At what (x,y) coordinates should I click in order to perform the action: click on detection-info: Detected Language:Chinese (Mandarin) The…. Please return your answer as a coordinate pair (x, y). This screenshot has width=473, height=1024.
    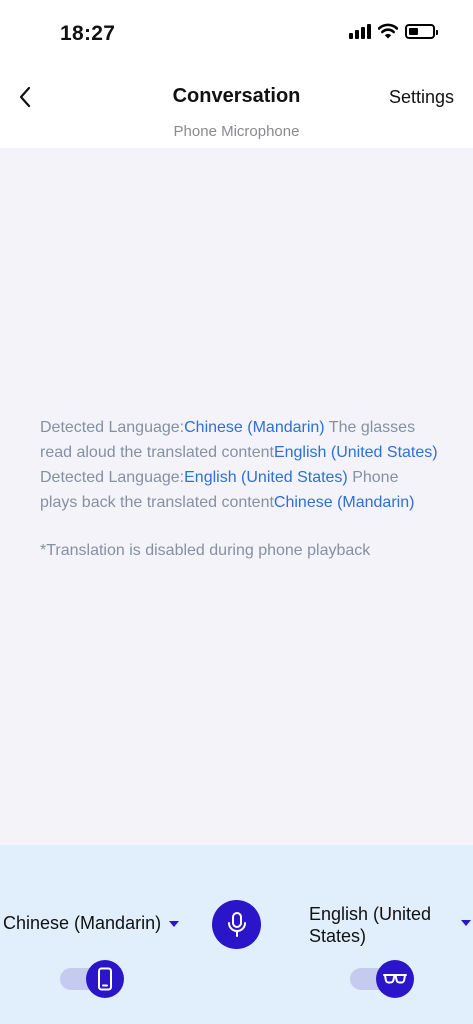
    Looking at the image, I should click on (240, 489).